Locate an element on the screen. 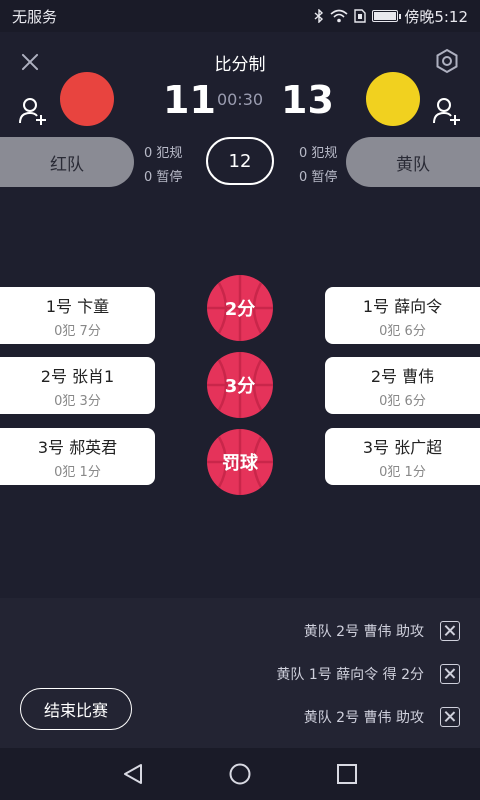  timeouts-right: 0 暂停 is located at coordinates (318, 177).